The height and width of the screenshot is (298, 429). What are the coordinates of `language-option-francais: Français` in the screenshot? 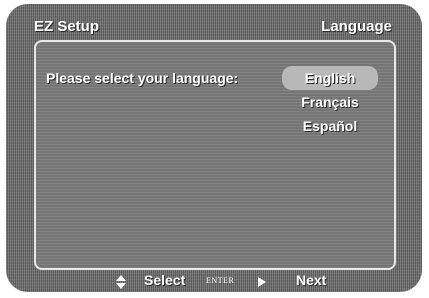 It's located at (330, 102).